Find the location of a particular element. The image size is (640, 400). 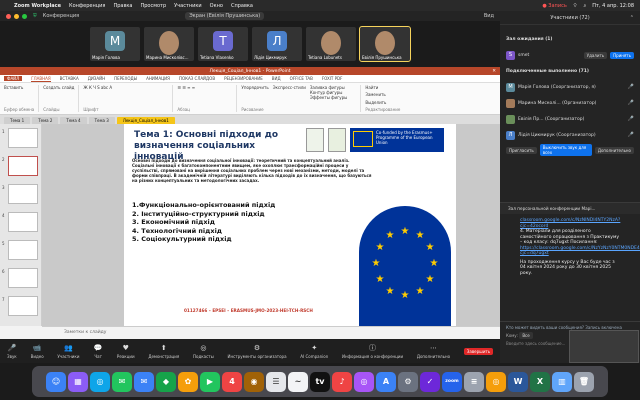

close-icon: ⌃ is located at coordinates (632, 18).